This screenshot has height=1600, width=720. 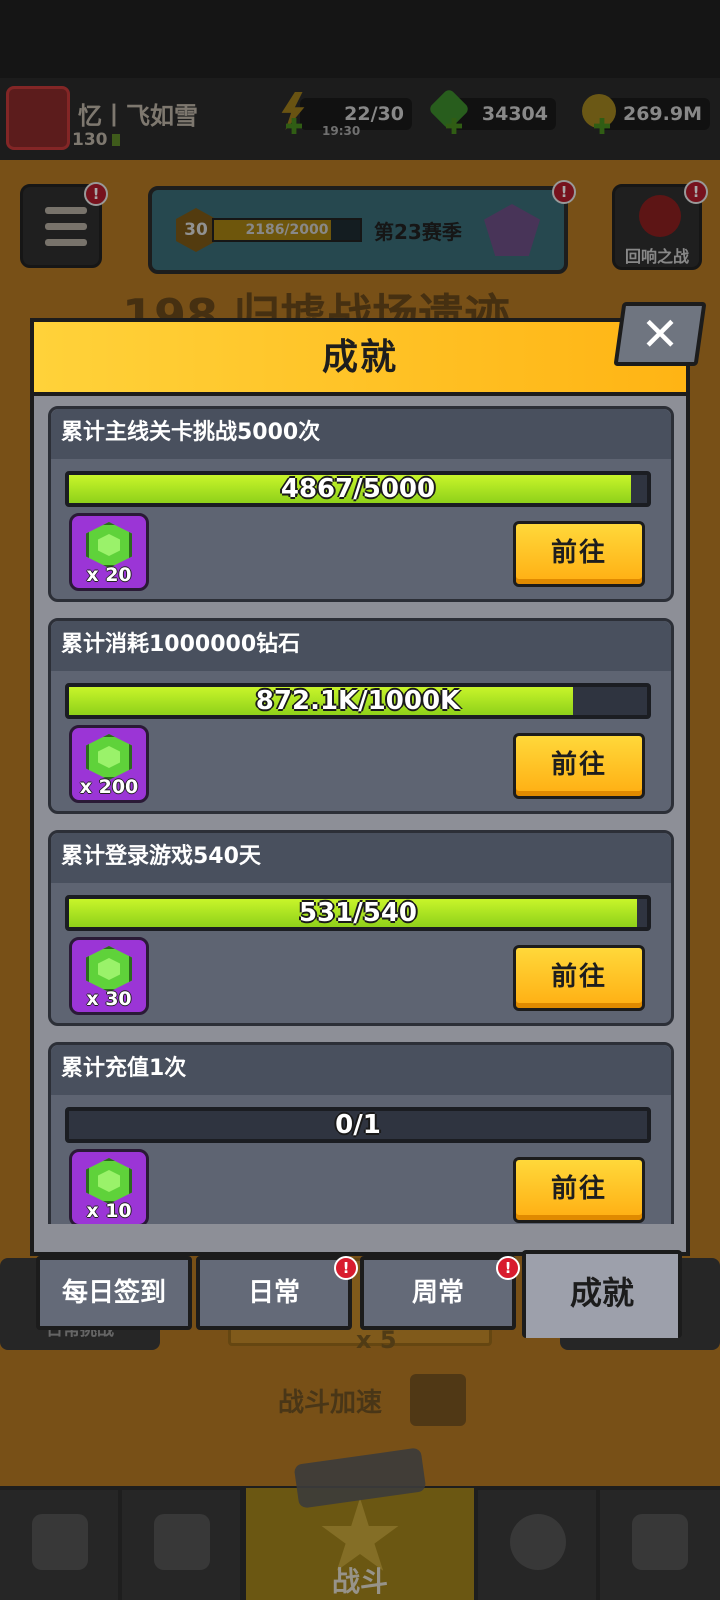 I want to click on close-button: ✕, so click(x=660, y=334).